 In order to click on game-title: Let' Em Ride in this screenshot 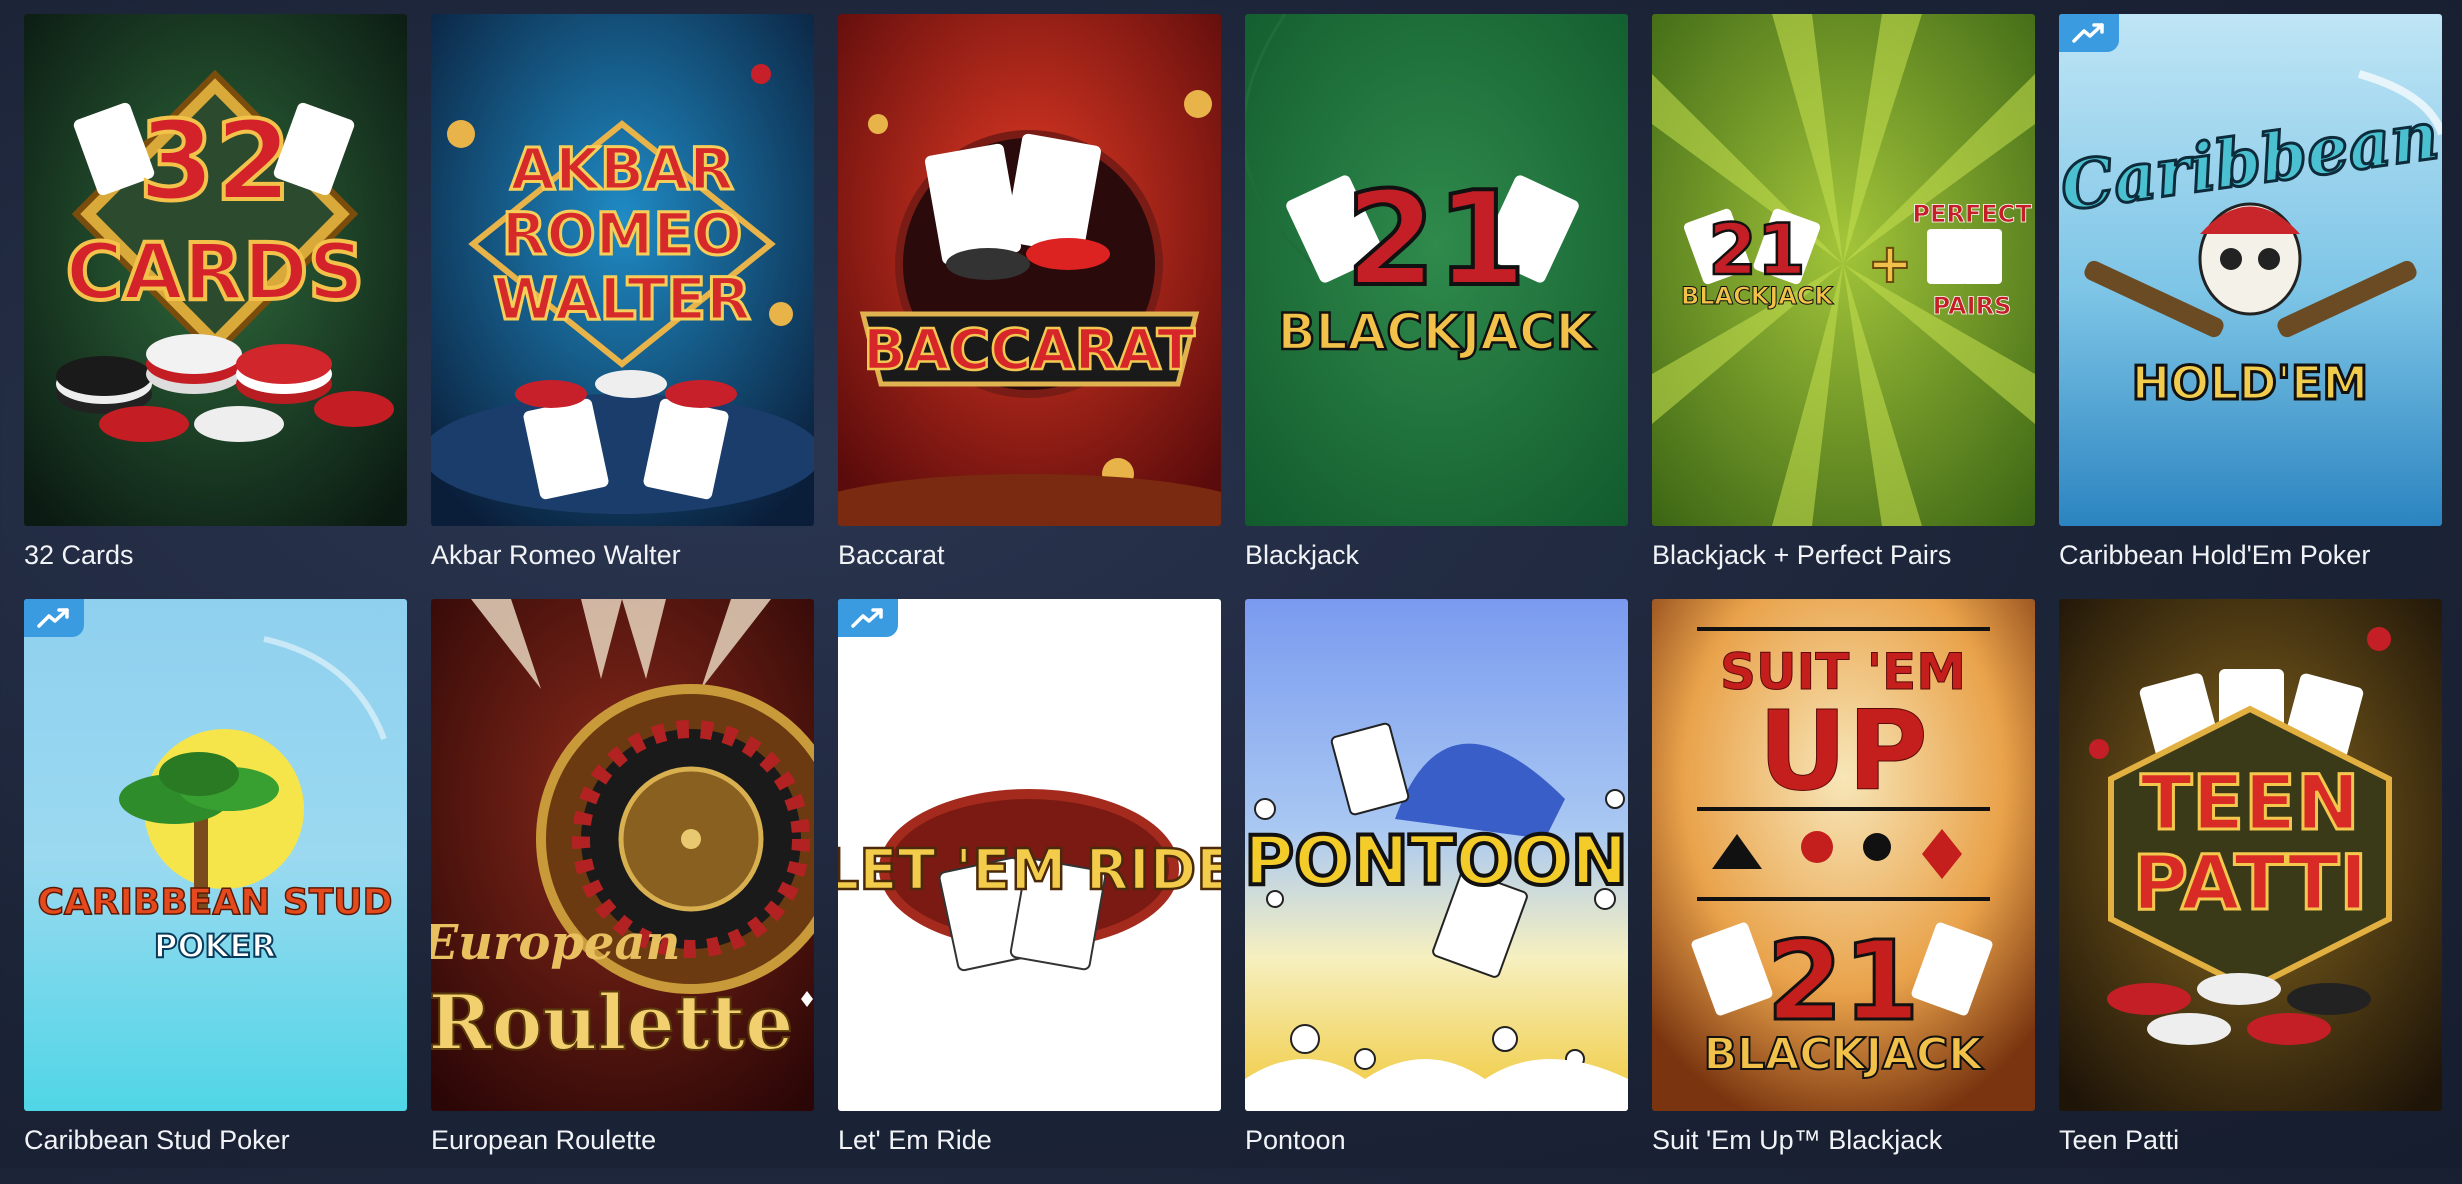, I will do `click(915, 1140)`.